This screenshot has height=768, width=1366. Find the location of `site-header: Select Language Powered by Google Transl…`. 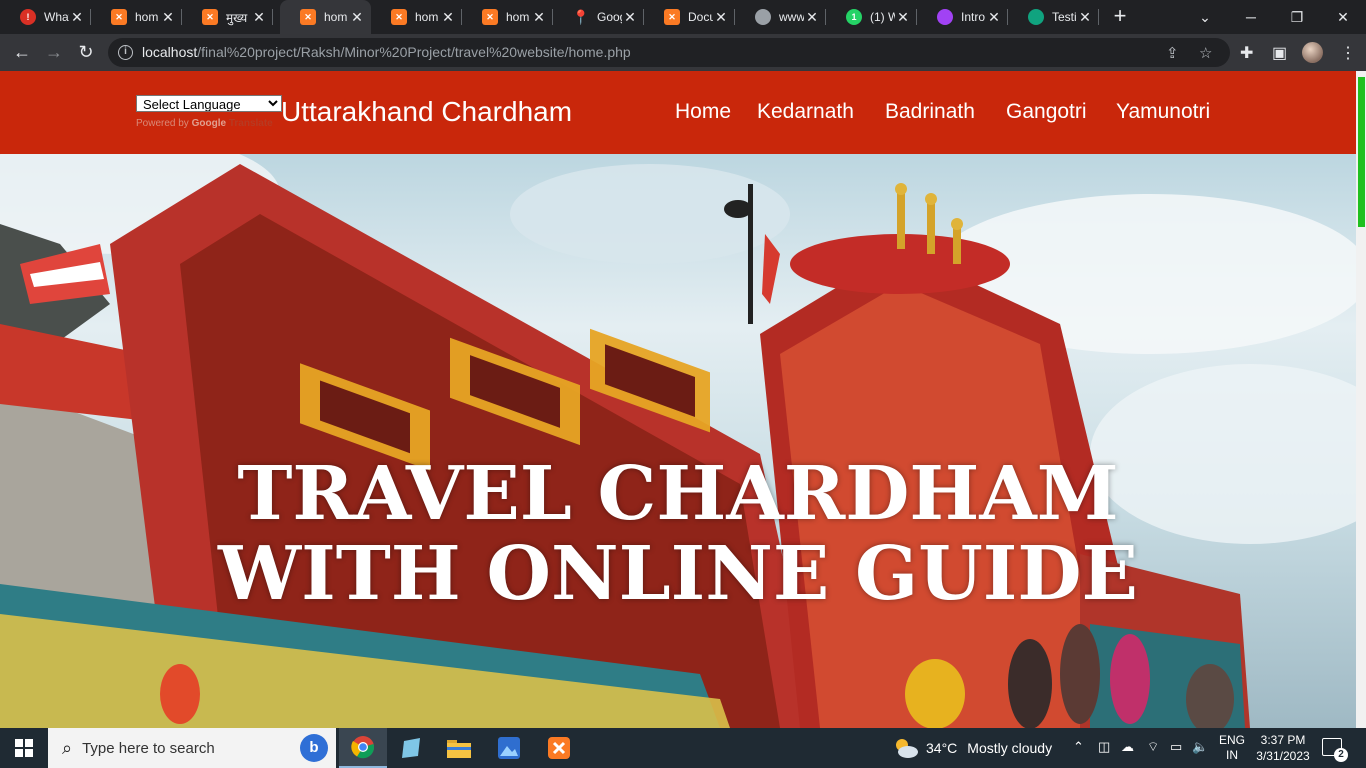

site-header: Select Language Powered by Google Transl… is located at coordinates (678, 112).